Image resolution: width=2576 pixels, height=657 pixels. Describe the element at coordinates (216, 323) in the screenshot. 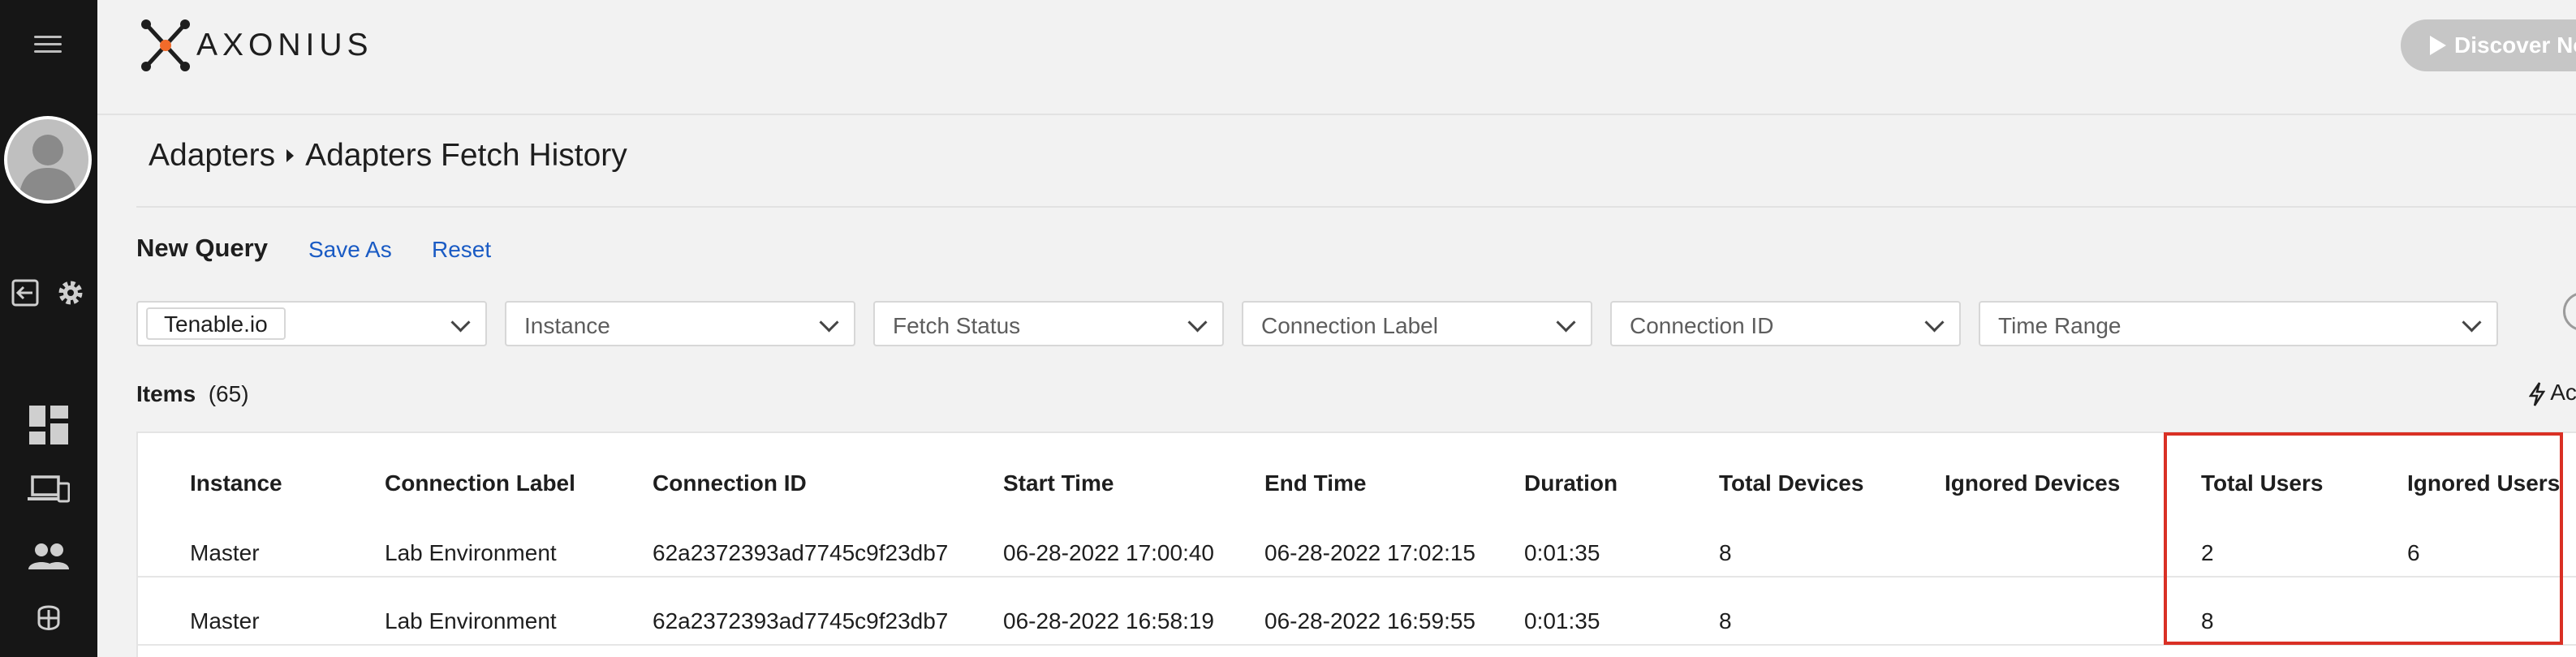

I see `adapter-chip: Tenable.io` at that location.